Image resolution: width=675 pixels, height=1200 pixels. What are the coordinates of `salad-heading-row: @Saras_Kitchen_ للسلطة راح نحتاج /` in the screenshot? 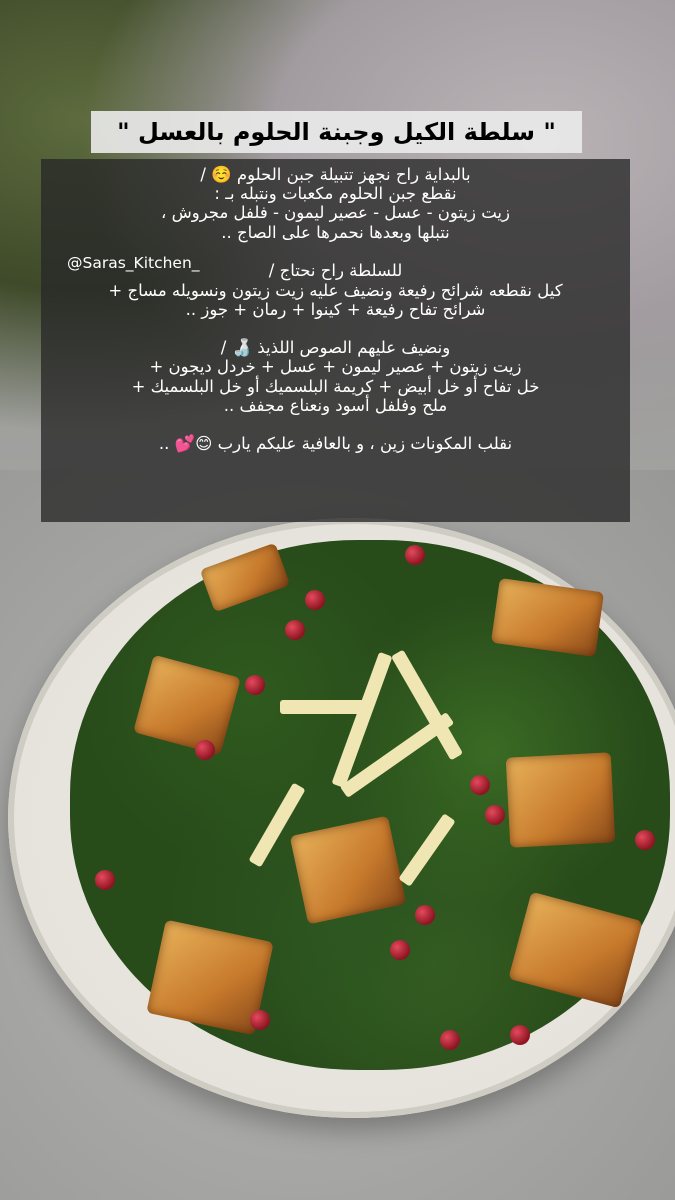 It's located at (335, 267).